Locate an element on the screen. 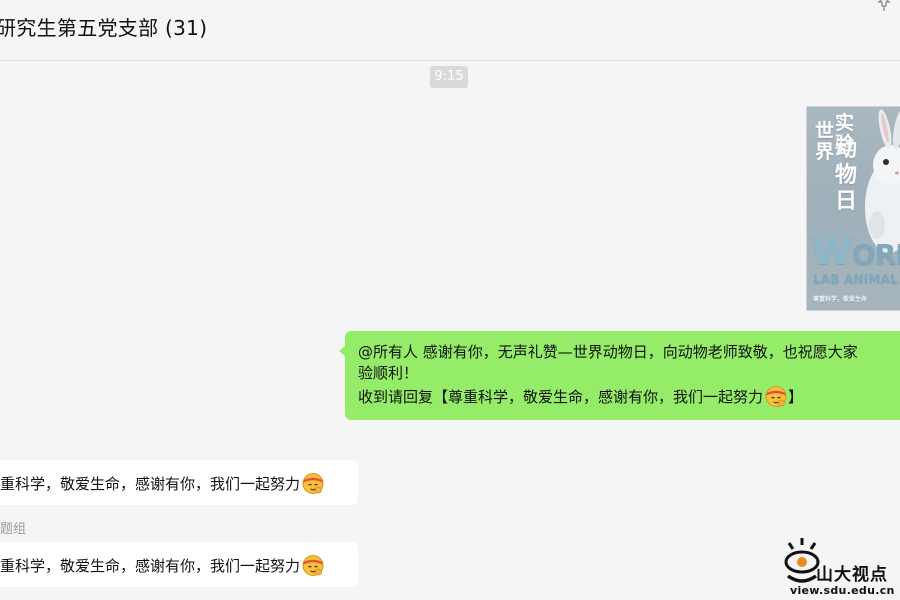 The height and width of the screenshot is (600, 900). watermark: 山大视点 view.sdu.edu.cn is located at coordinates (840, 568).